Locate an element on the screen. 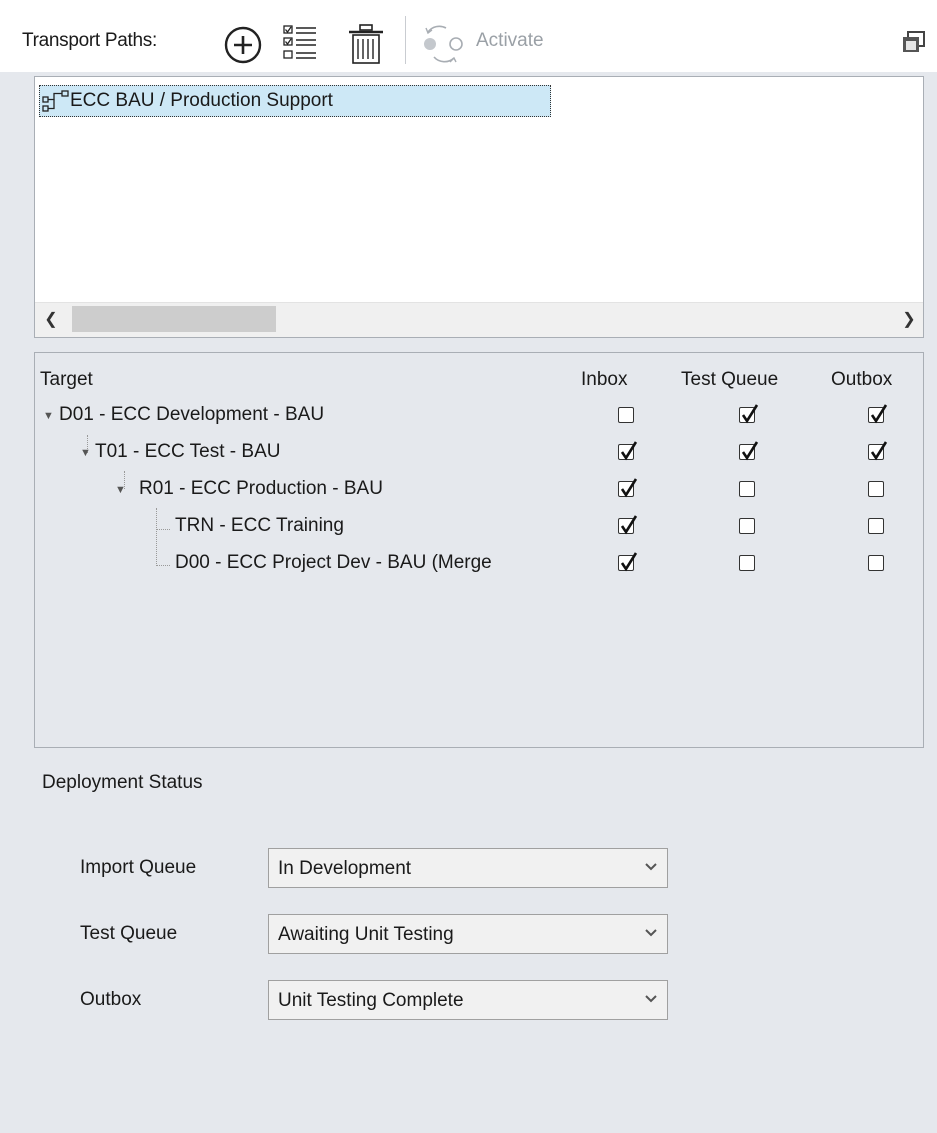  hierarchy-icon is located at coordinates (55, 101).